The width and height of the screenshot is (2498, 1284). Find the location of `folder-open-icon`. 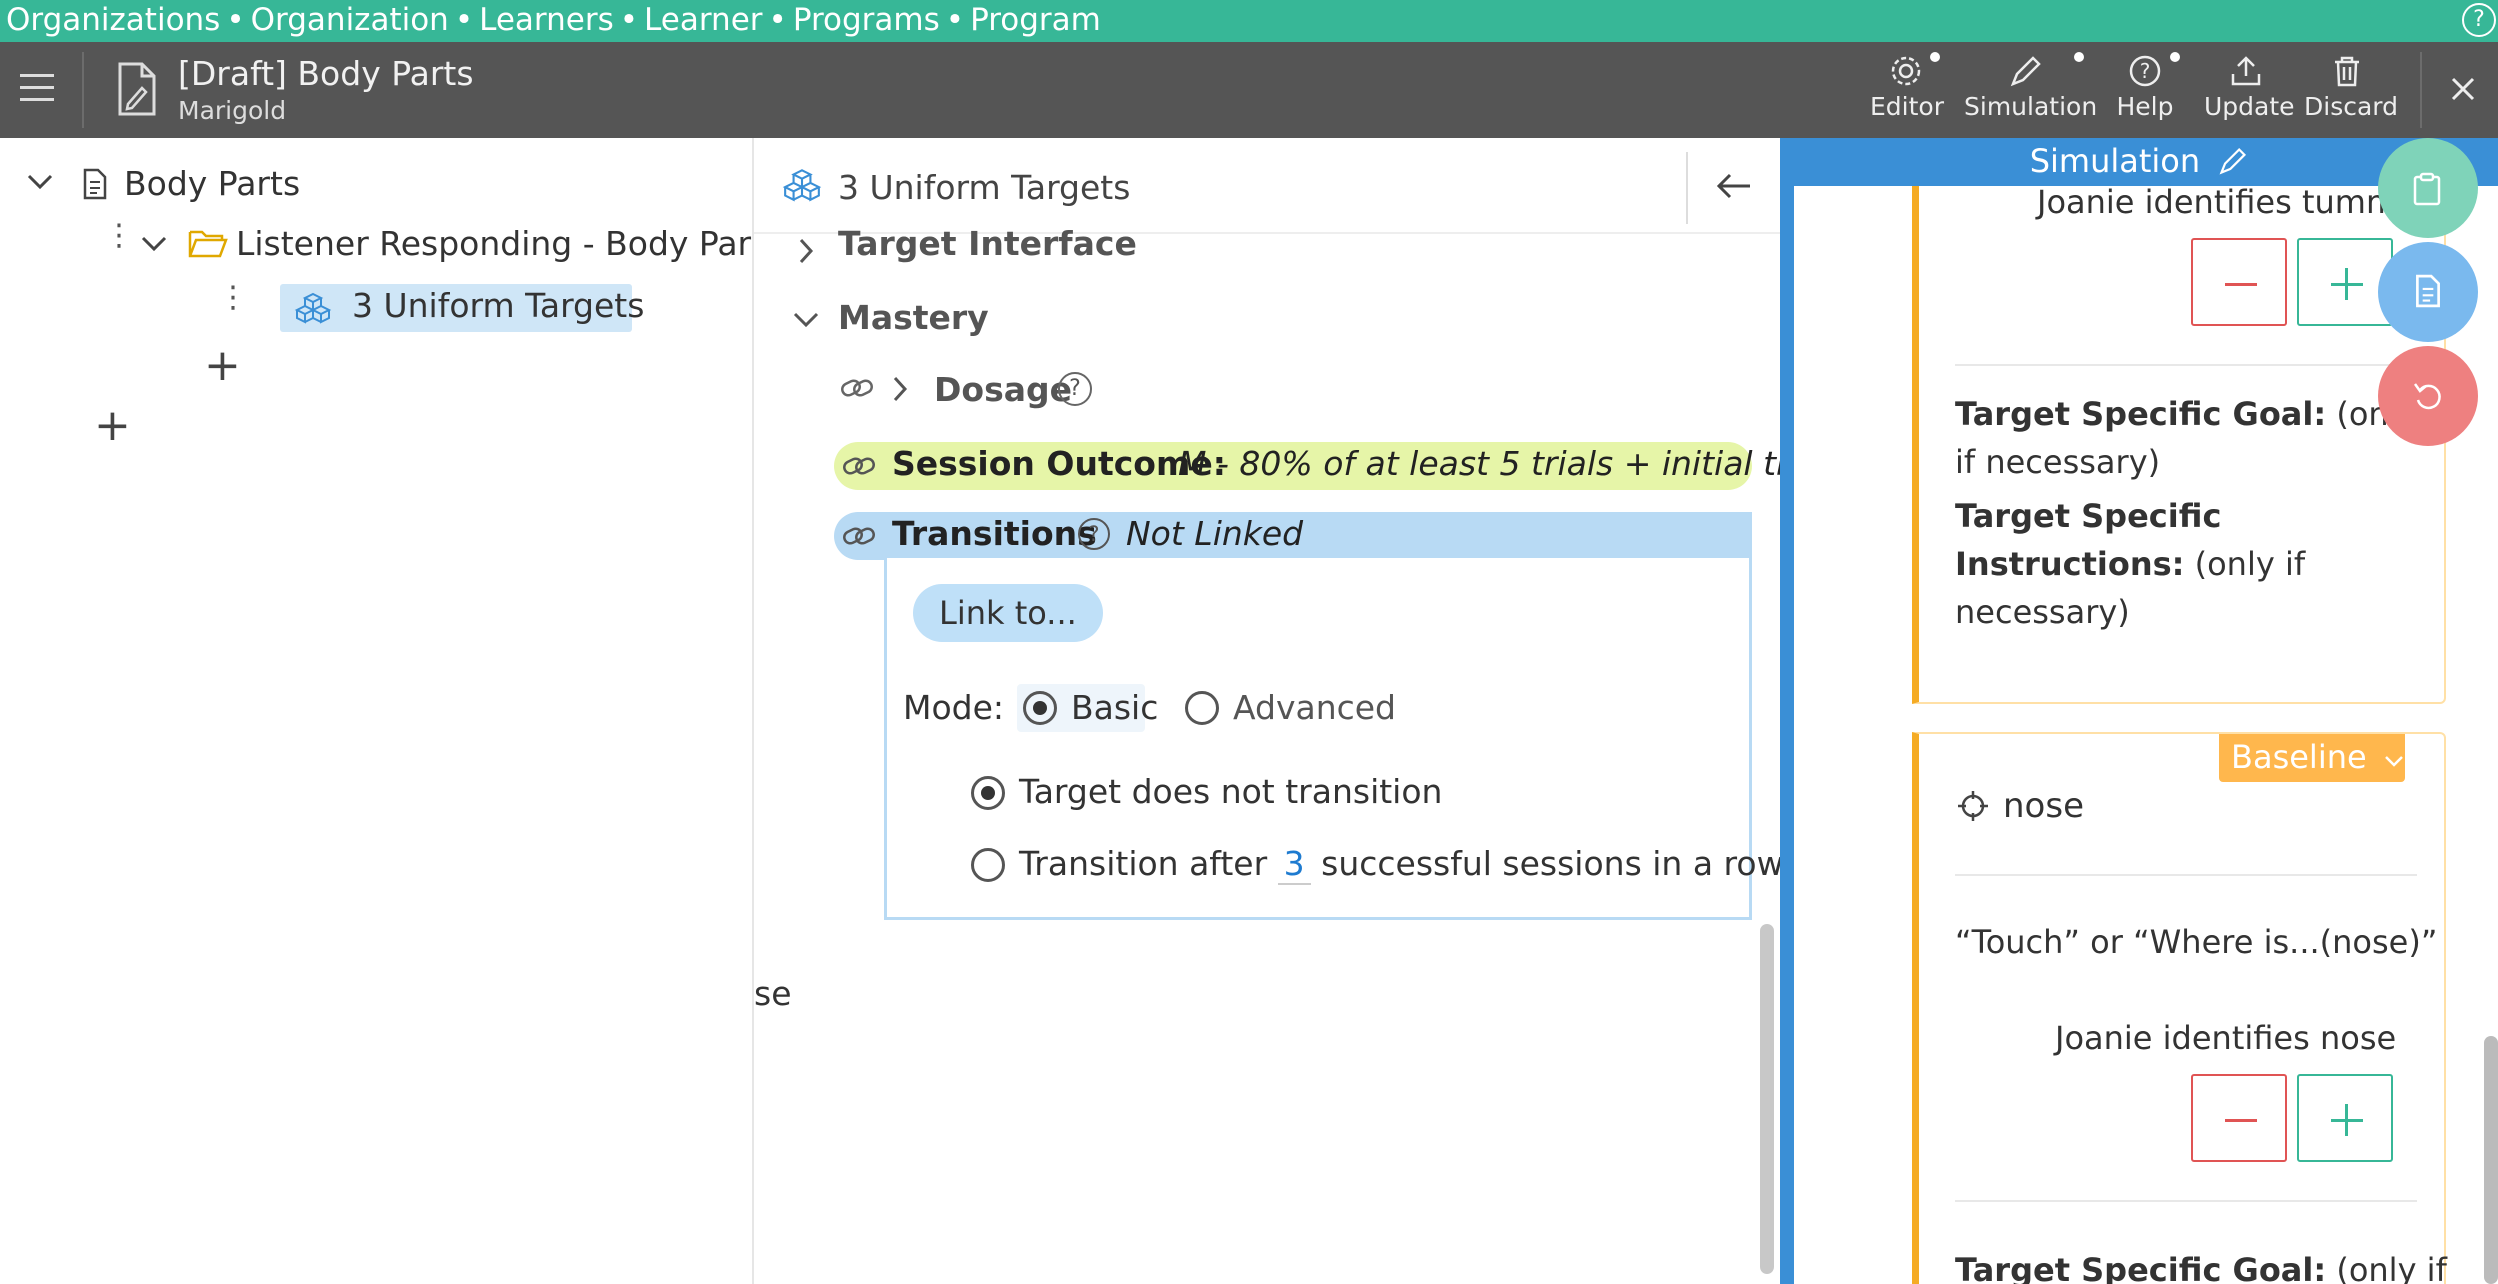

folder-open-icon is located at coordinates (208, 244).